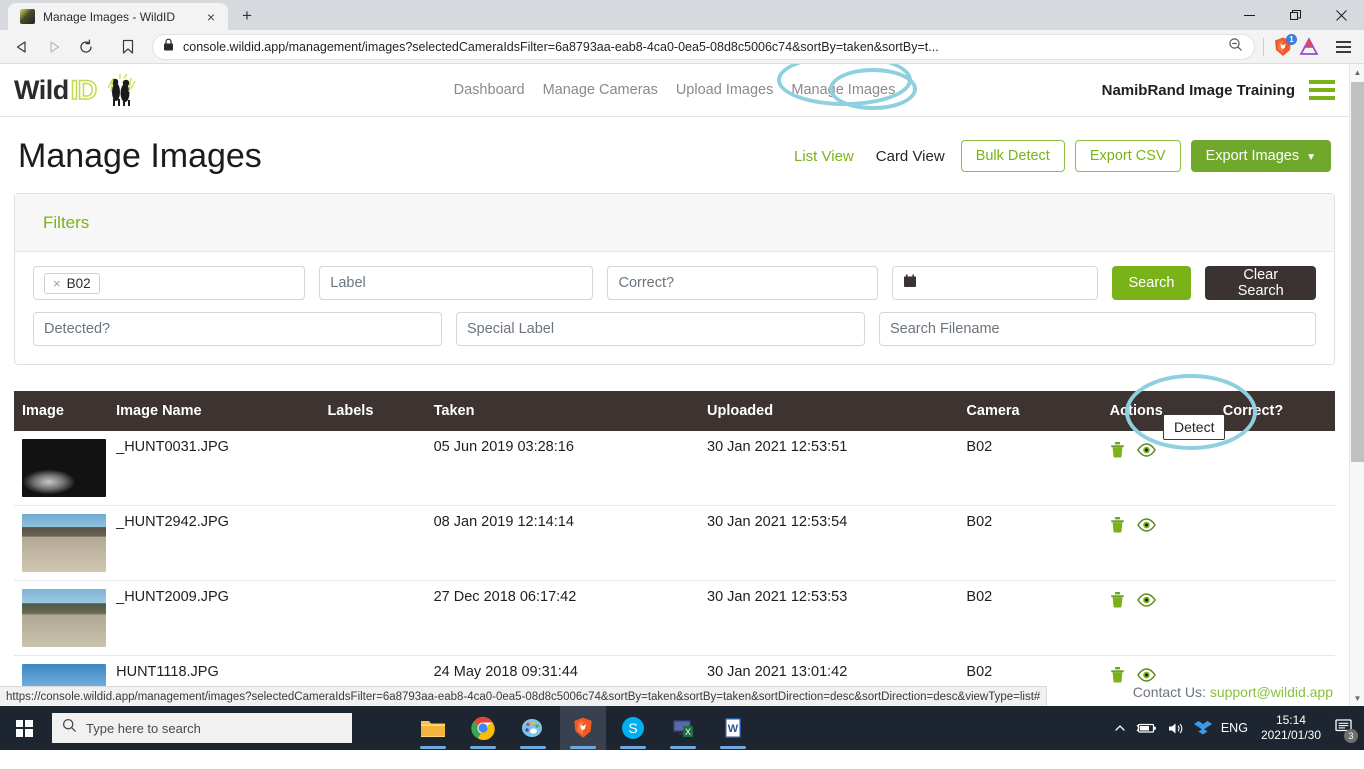 The image size is (1364, 769). What do you see at coordinates (350, 411) in the screenshot?
I see `column-header-labels: Labels` at bounding box center [350, 411].